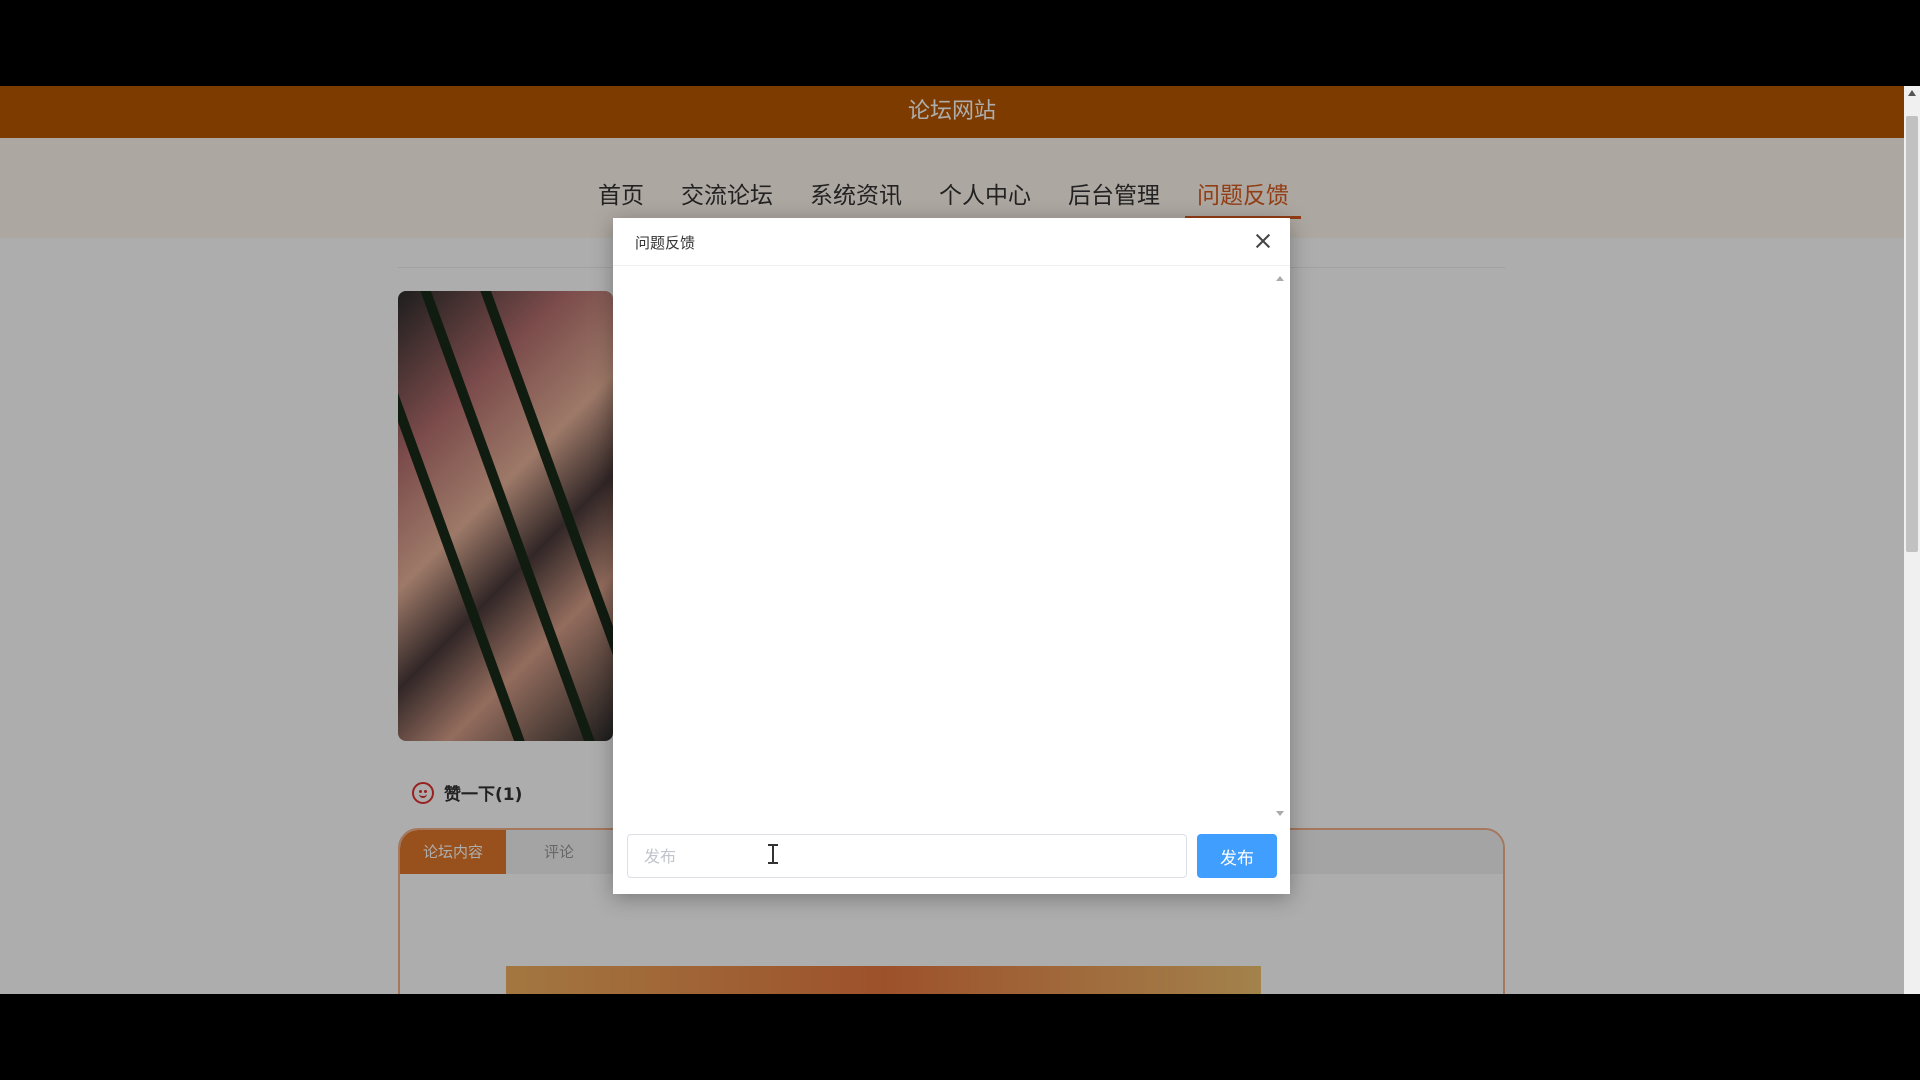 The width and height of the screenshot is (1920, 1080). Describe the element at coordinates (1280, 813) in the screenshot. I see `scroll-down-arrow-icon` at that location.